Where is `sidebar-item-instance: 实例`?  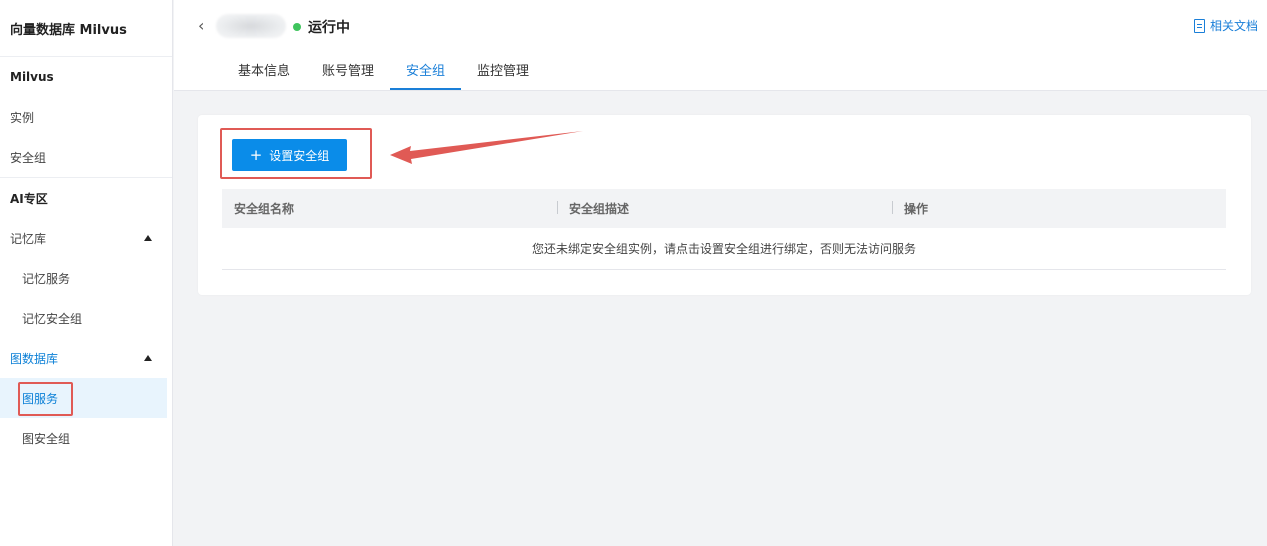 sidebar-item-instance: 实例 is located at coordinates (86, 117).